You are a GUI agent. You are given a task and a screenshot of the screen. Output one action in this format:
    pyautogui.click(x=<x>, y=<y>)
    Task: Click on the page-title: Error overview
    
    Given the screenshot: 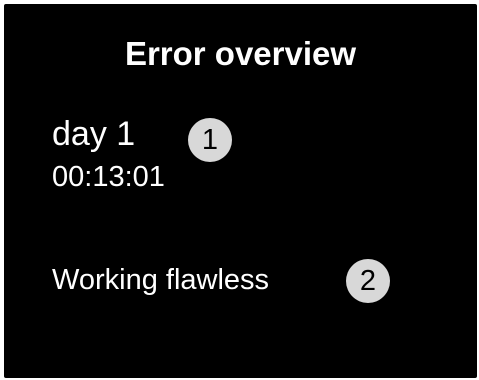 What is the action you would take?
    pyautogui.click(x=240, y=53)
    